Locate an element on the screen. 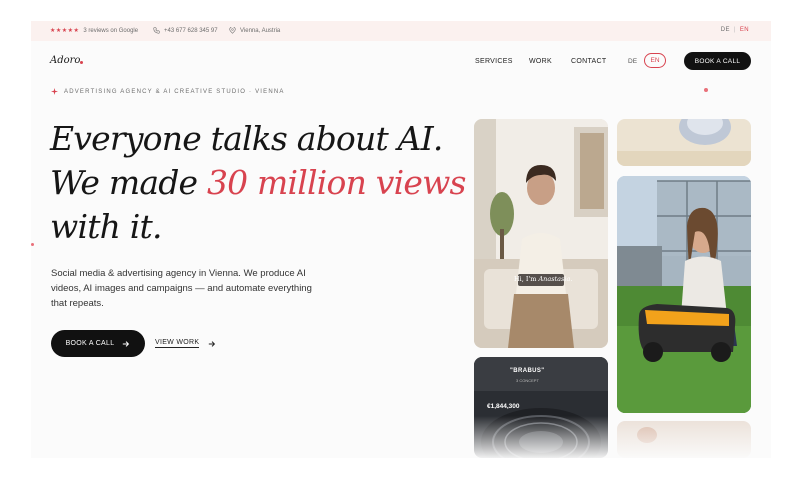 This screenshot has width=800, height=480. nav-lang-de: DE is located at coordinates (632, 61).